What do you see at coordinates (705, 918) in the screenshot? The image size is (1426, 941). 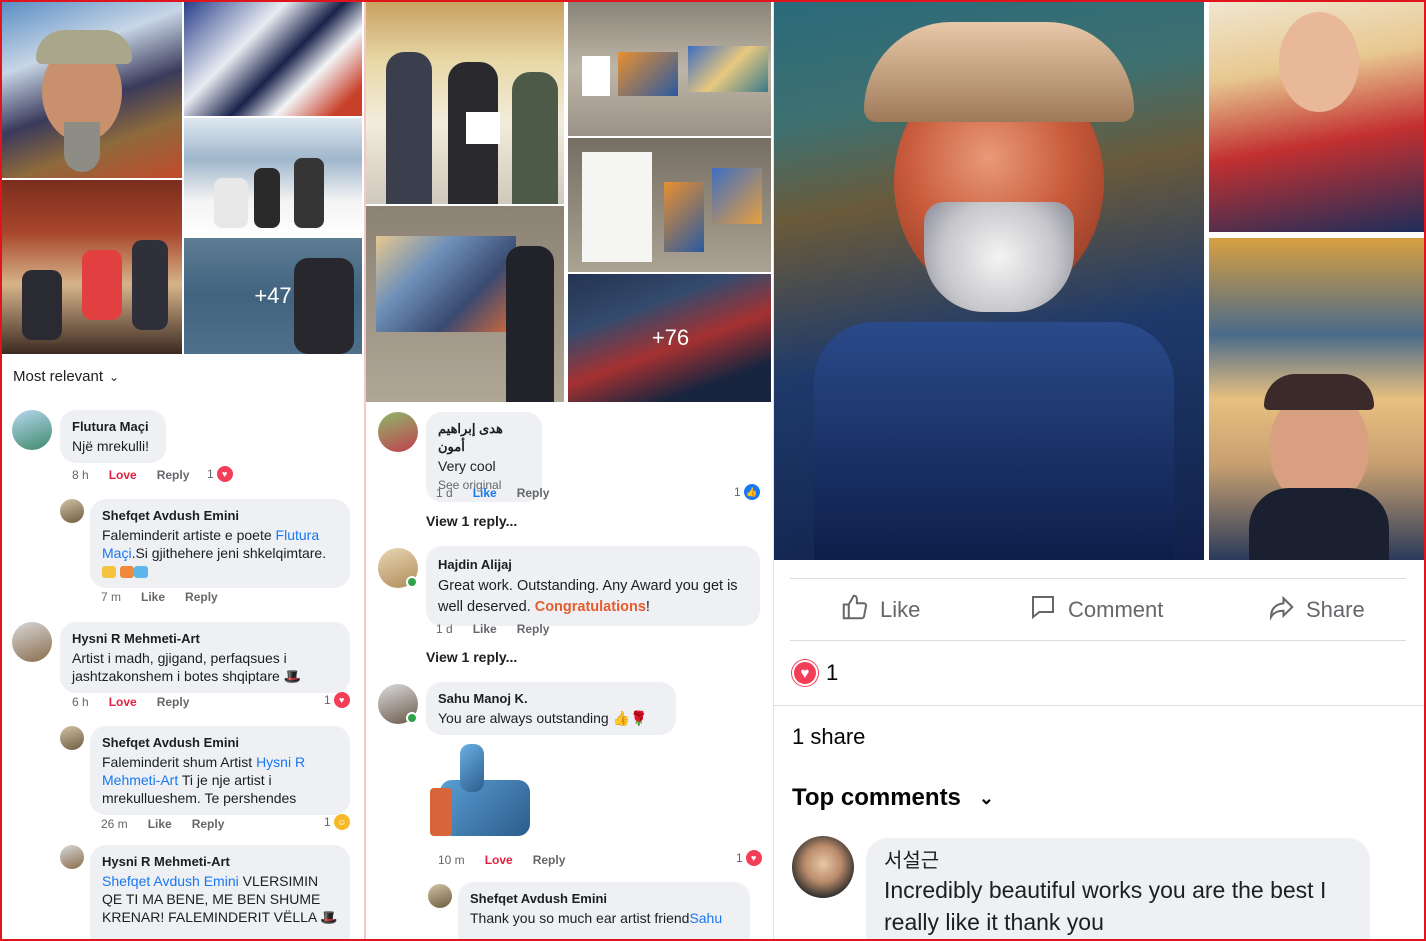 I see `mention-link: Sahu` at bounding box center [705, 918].